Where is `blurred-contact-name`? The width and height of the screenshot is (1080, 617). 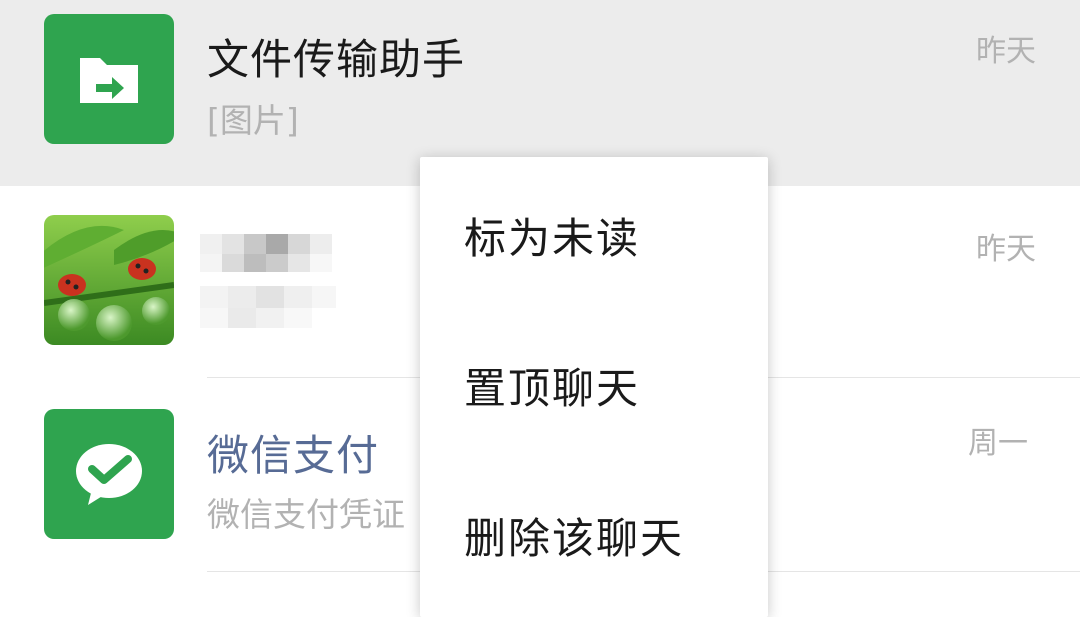
blurred-contact-name is located at coordinates (272, 255).